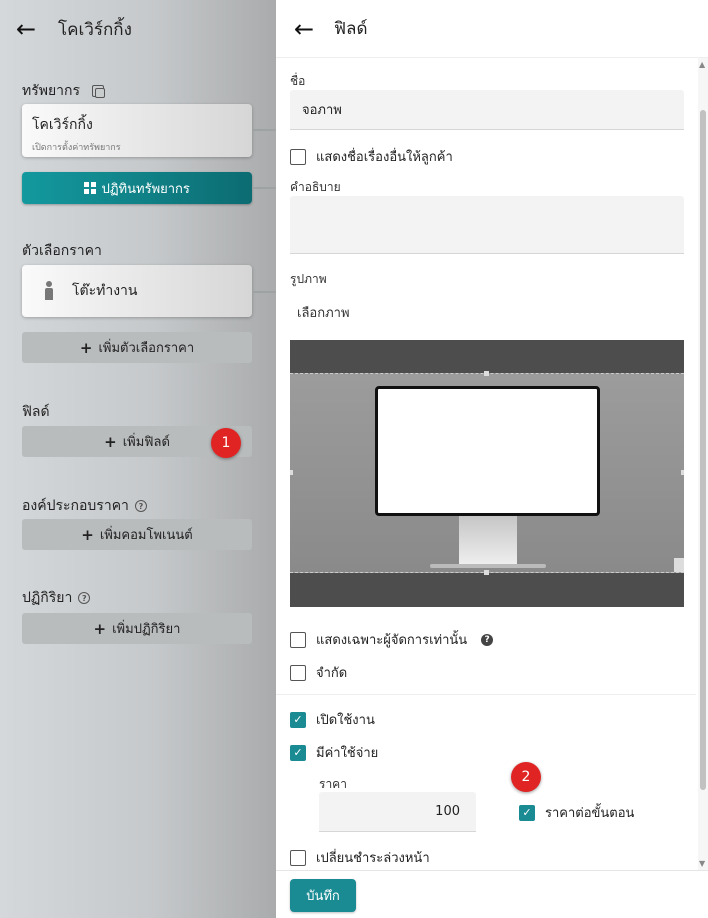 This screenshot has height=918, width=708. I want to click on actions-label: ปฏิกิริยา ?, so click(56, 598).